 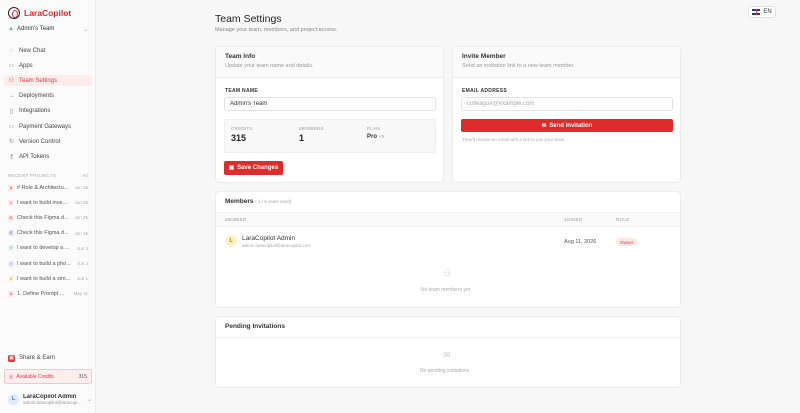 I want to click on send-invitation-button: ✉ Send Invitation, so click(x=567, y=125).